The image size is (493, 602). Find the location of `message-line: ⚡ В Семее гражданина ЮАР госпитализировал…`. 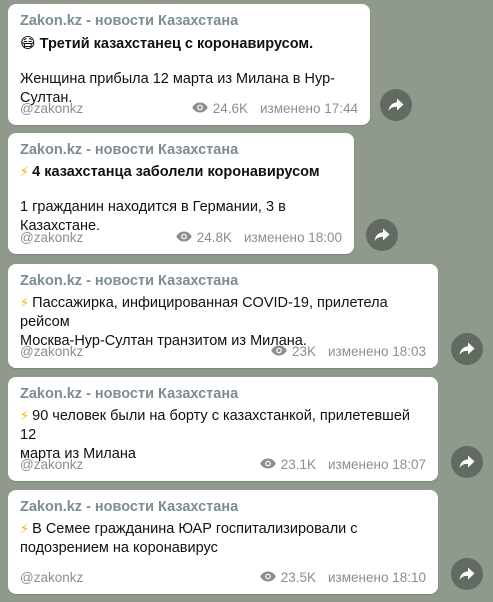

message-line: ⚡ В Семее гражданина ЮАР госпитализировал… is located at coordinates (223, 529).